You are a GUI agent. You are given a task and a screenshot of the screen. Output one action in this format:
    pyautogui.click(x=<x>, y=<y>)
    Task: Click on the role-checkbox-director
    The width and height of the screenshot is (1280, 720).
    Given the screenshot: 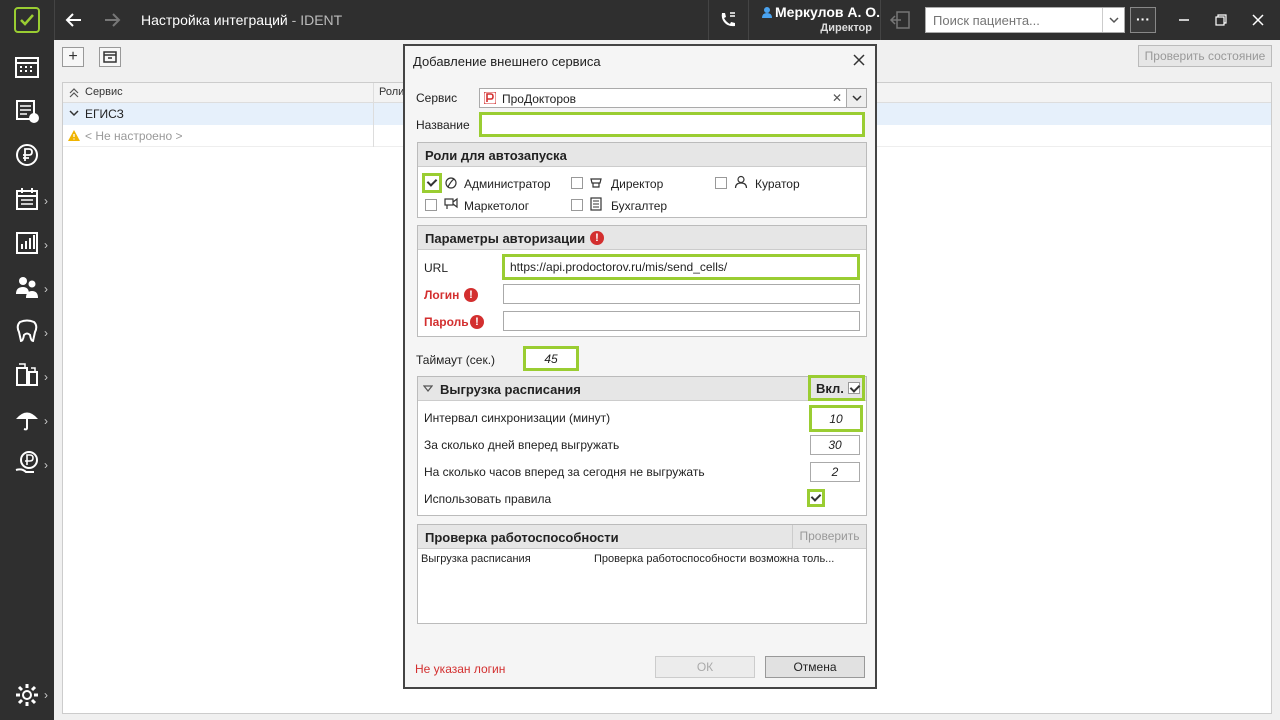 What is the action you would take?
    pyautogui.click(x=577, y=183)
    